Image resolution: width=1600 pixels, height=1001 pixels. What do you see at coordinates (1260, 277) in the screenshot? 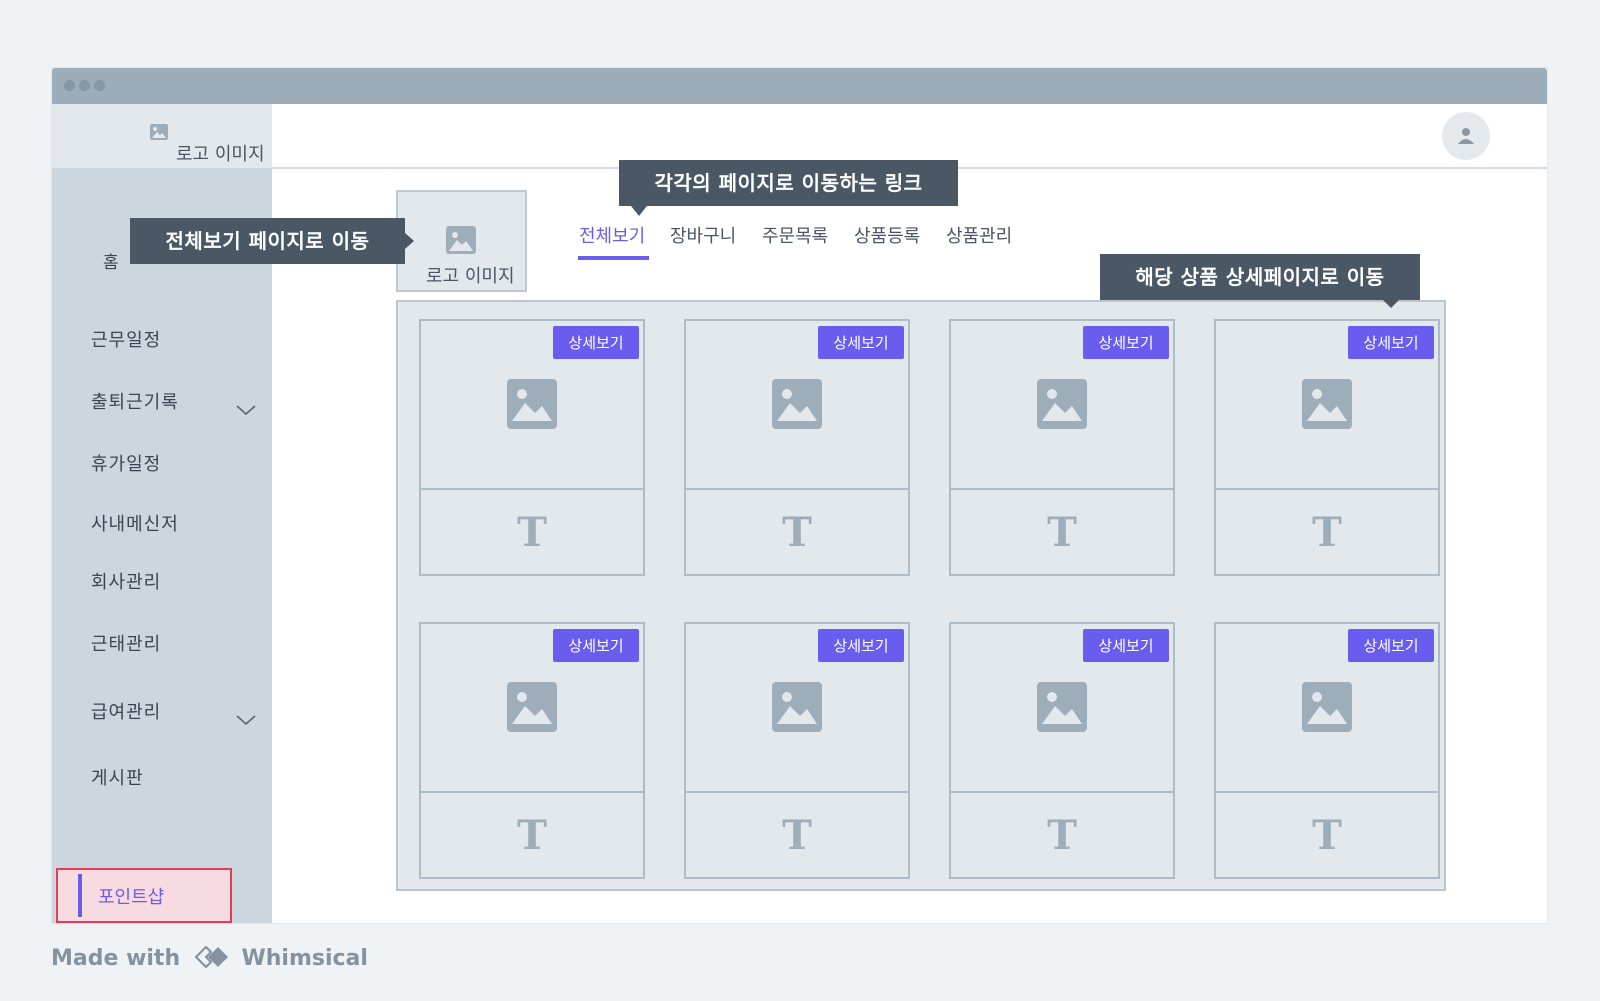
I see `annotation-text: 해당 상품 상세페이지로 이동` at bounding box center [1260, 277].